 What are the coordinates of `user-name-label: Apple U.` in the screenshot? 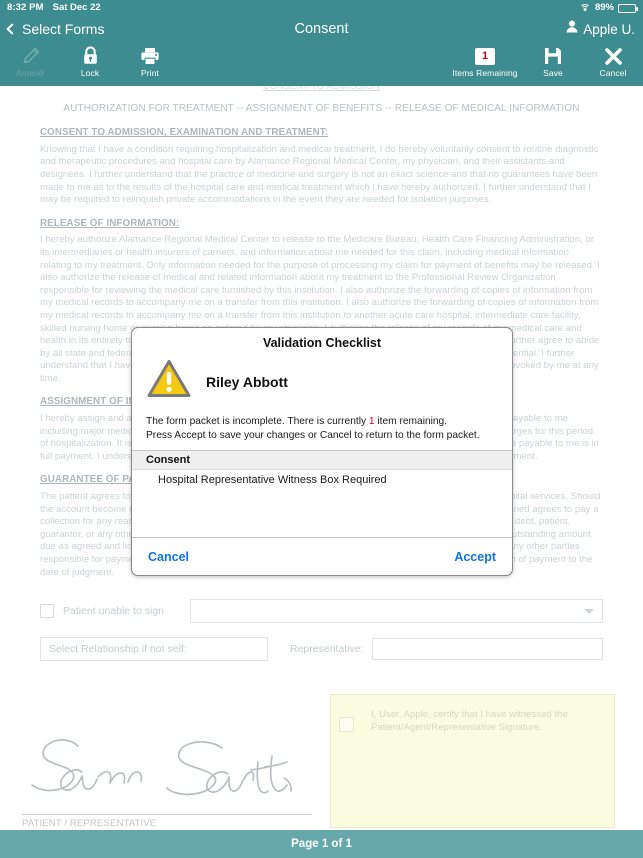 It's located at (609, 29).